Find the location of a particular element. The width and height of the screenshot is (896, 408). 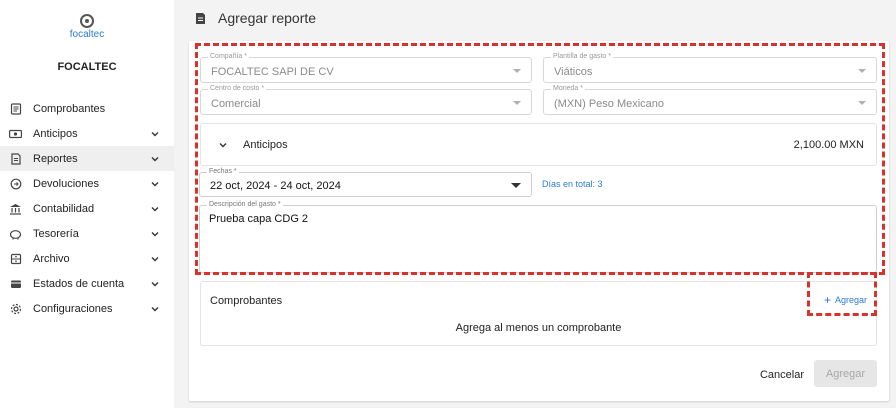

sidebar-item-tesoreria: Tesorería is located at coordinates (87, 233).